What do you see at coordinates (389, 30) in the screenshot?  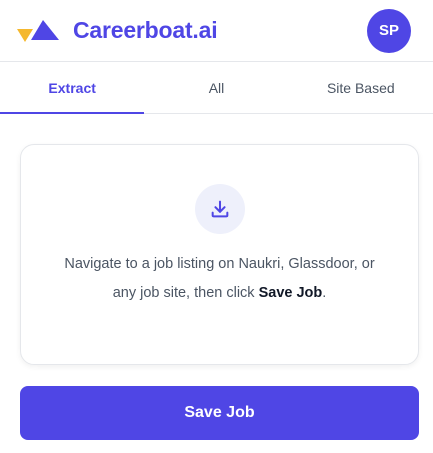 I see `avatar: SP` at bounding box center [389, 30].